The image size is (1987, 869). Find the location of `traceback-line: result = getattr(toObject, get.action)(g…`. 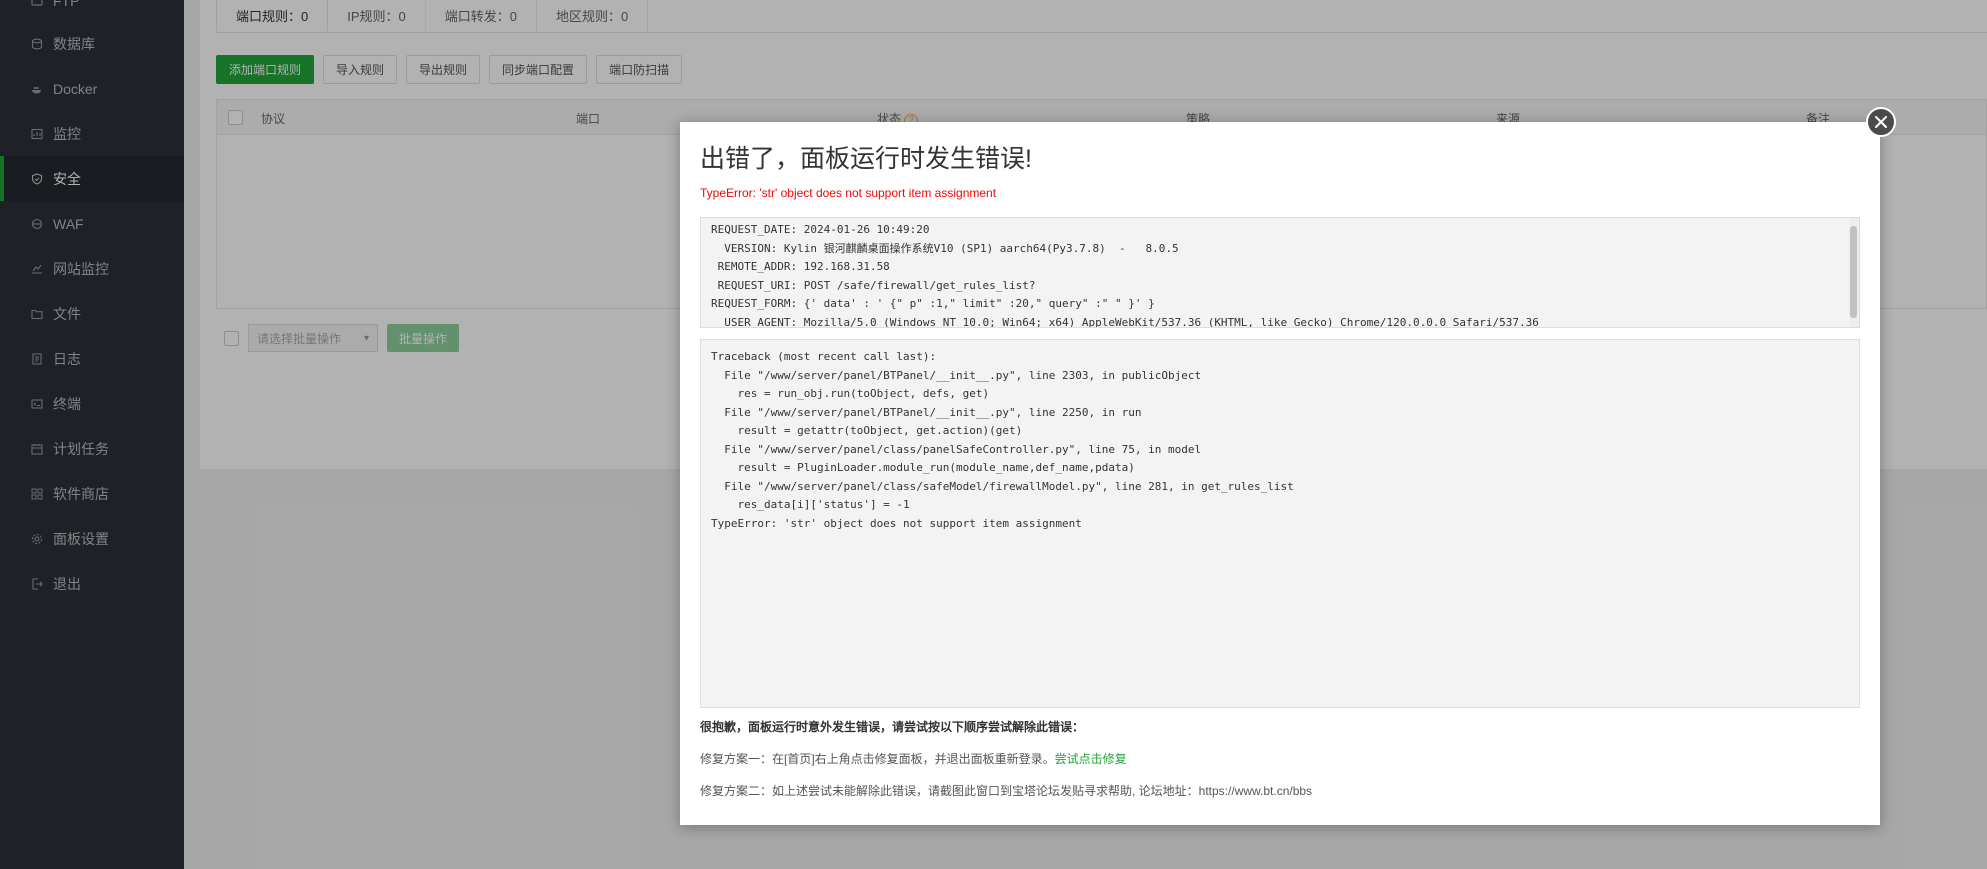

traceback-line: result = getattr(toObject, get.action)(g… is located at coordinates (867, 430).